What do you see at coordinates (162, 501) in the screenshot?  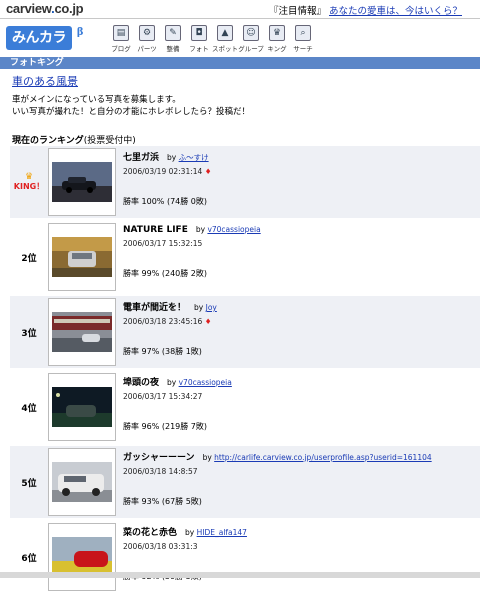 I see `win-rate: 勝率 93% (67勝 5敗)` at bounding box center [162, 501].